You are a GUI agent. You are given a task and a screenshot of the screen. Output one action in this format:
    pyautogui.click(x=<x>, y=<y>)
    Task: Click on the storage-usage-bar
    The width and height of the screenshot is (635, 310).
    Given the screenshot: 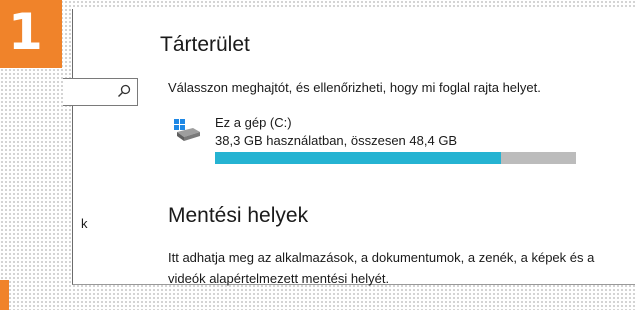 What is the action you would take?
    pyautogui.click(x=395, y=158)
    